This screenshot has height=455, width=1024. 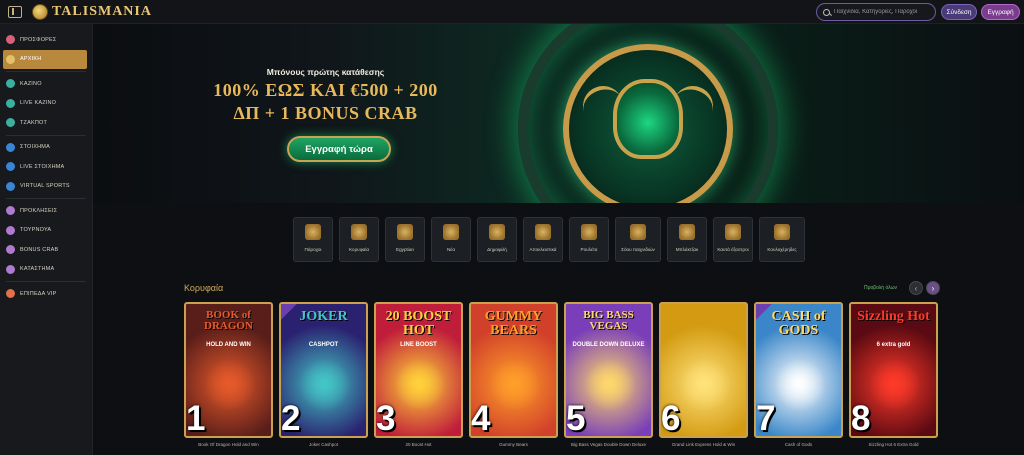 What do you see at coordinates (589, 232) in the screenshot?
I see `roulette-icon` at bounding box center [589, 232].